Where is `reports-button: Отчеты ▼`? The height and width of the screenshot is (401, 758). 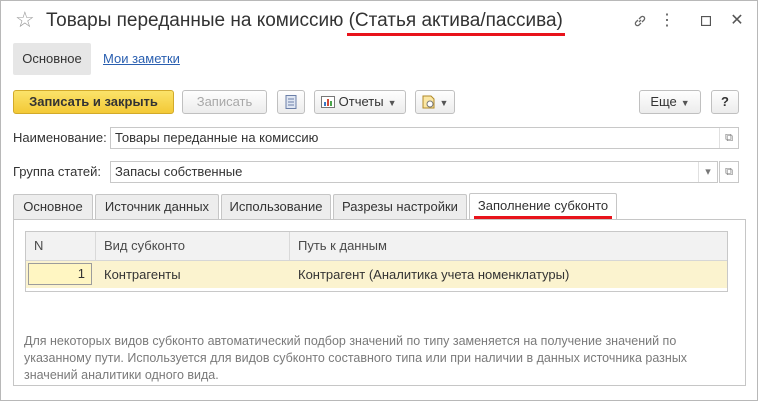
reports-button: Отчеты ▼ is located at coordinates (360, 102).